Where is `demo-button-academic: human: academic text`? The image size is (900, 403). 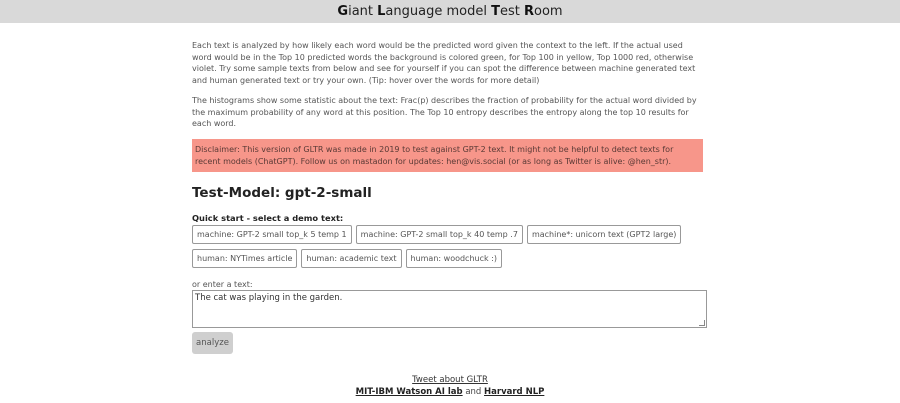 demo-button-academic: human: academic text is located at coordinates (351, 258).